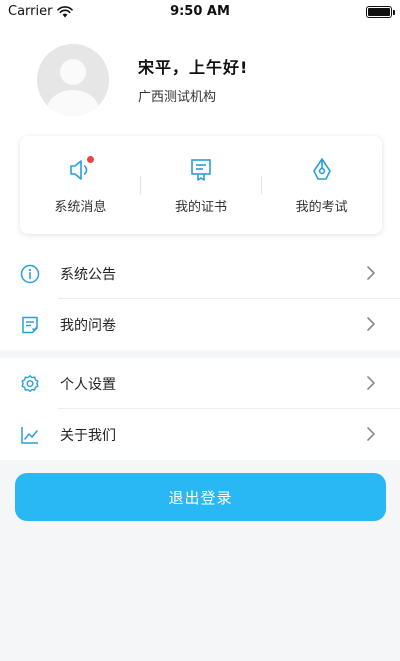  I want to click on status-bar: Carrier 9:50 AM, so click(200, 12).